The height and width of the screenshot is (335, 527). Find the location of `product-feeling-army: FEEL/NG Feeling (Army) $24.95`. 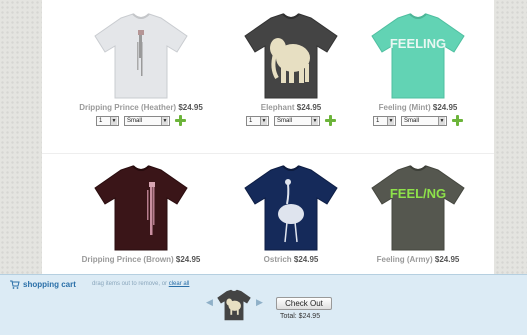

product-feeling-army: FEEL/NG Feeling (Army) $24.95 is located at coordinates (418, 214).